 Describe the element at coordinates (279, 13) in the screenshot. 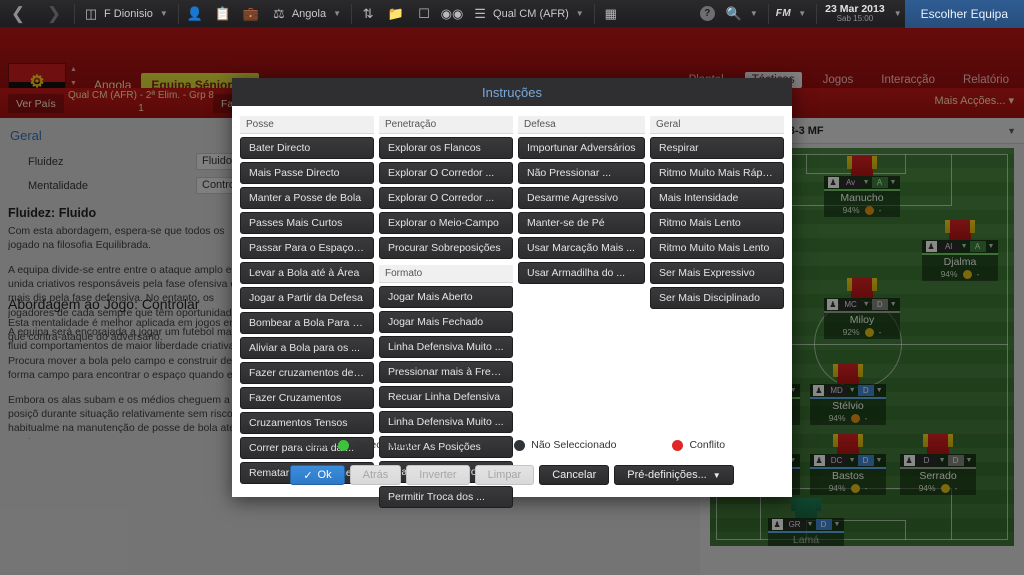

I see `scales-icon: ⚖` at that location.